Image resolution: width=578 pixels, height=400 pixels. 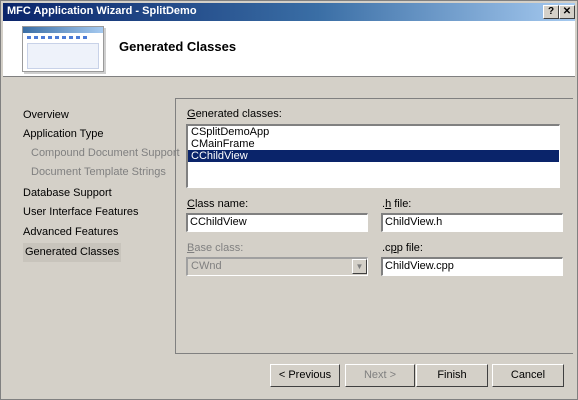 What do you see at coordinates (70, 232) in the screenshot?
I see `nav-item-advanced-features: Advanced Features` at bounding box center [70, 232].